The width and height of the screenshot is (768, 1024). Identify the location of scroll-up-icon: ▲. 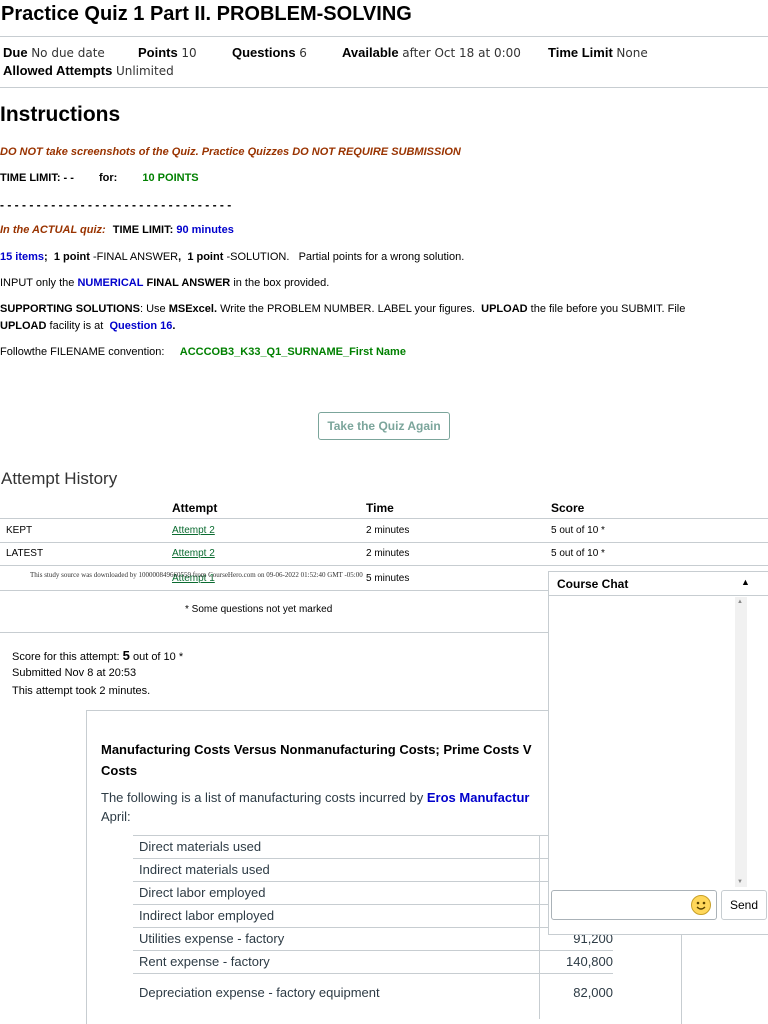
(740, 602).